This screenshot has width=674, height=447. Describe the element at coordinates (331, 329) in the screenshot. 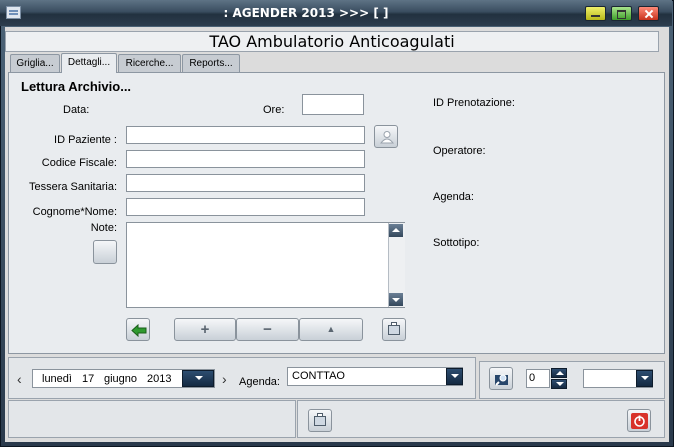

I see `move-up-button: ▲` at that location.